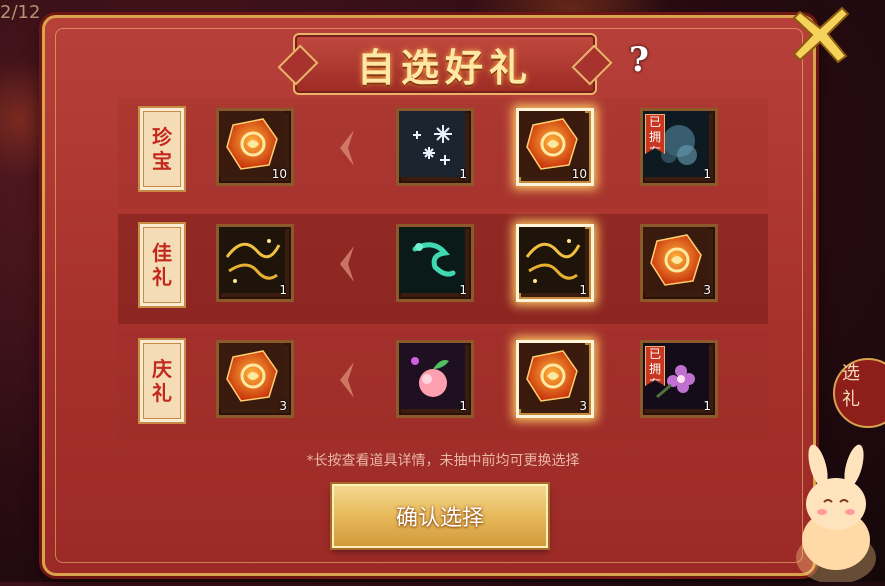  What do you see at coordinates (255, 263) in the screenshot?
I see `selected-reward-slot: 1` at bounding box center [255, 263].